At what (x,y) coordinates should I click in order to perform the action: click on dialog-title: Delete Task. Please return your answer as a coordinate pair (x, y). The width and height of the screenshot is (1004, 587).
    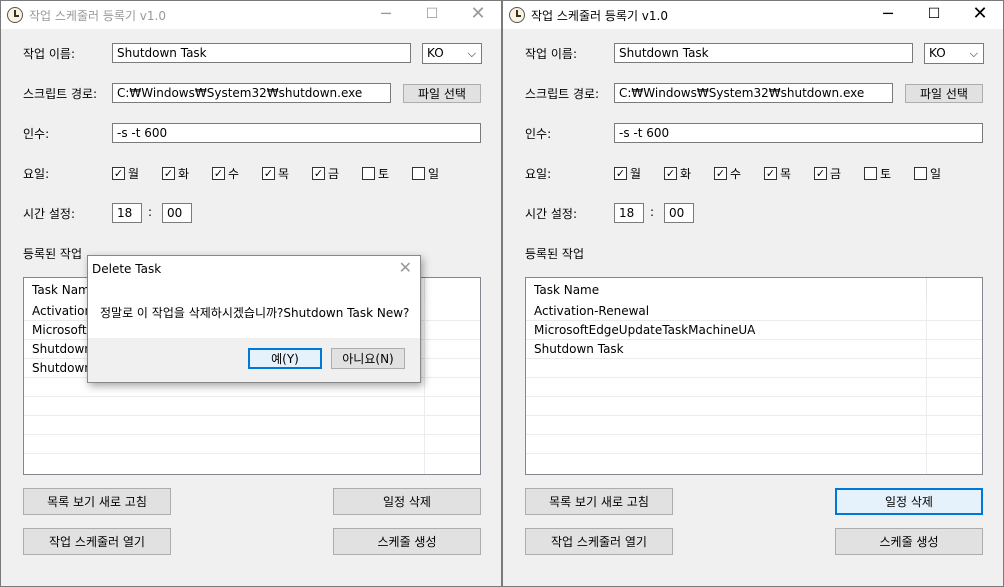
    Looking at the image, I should click on (127, 269).